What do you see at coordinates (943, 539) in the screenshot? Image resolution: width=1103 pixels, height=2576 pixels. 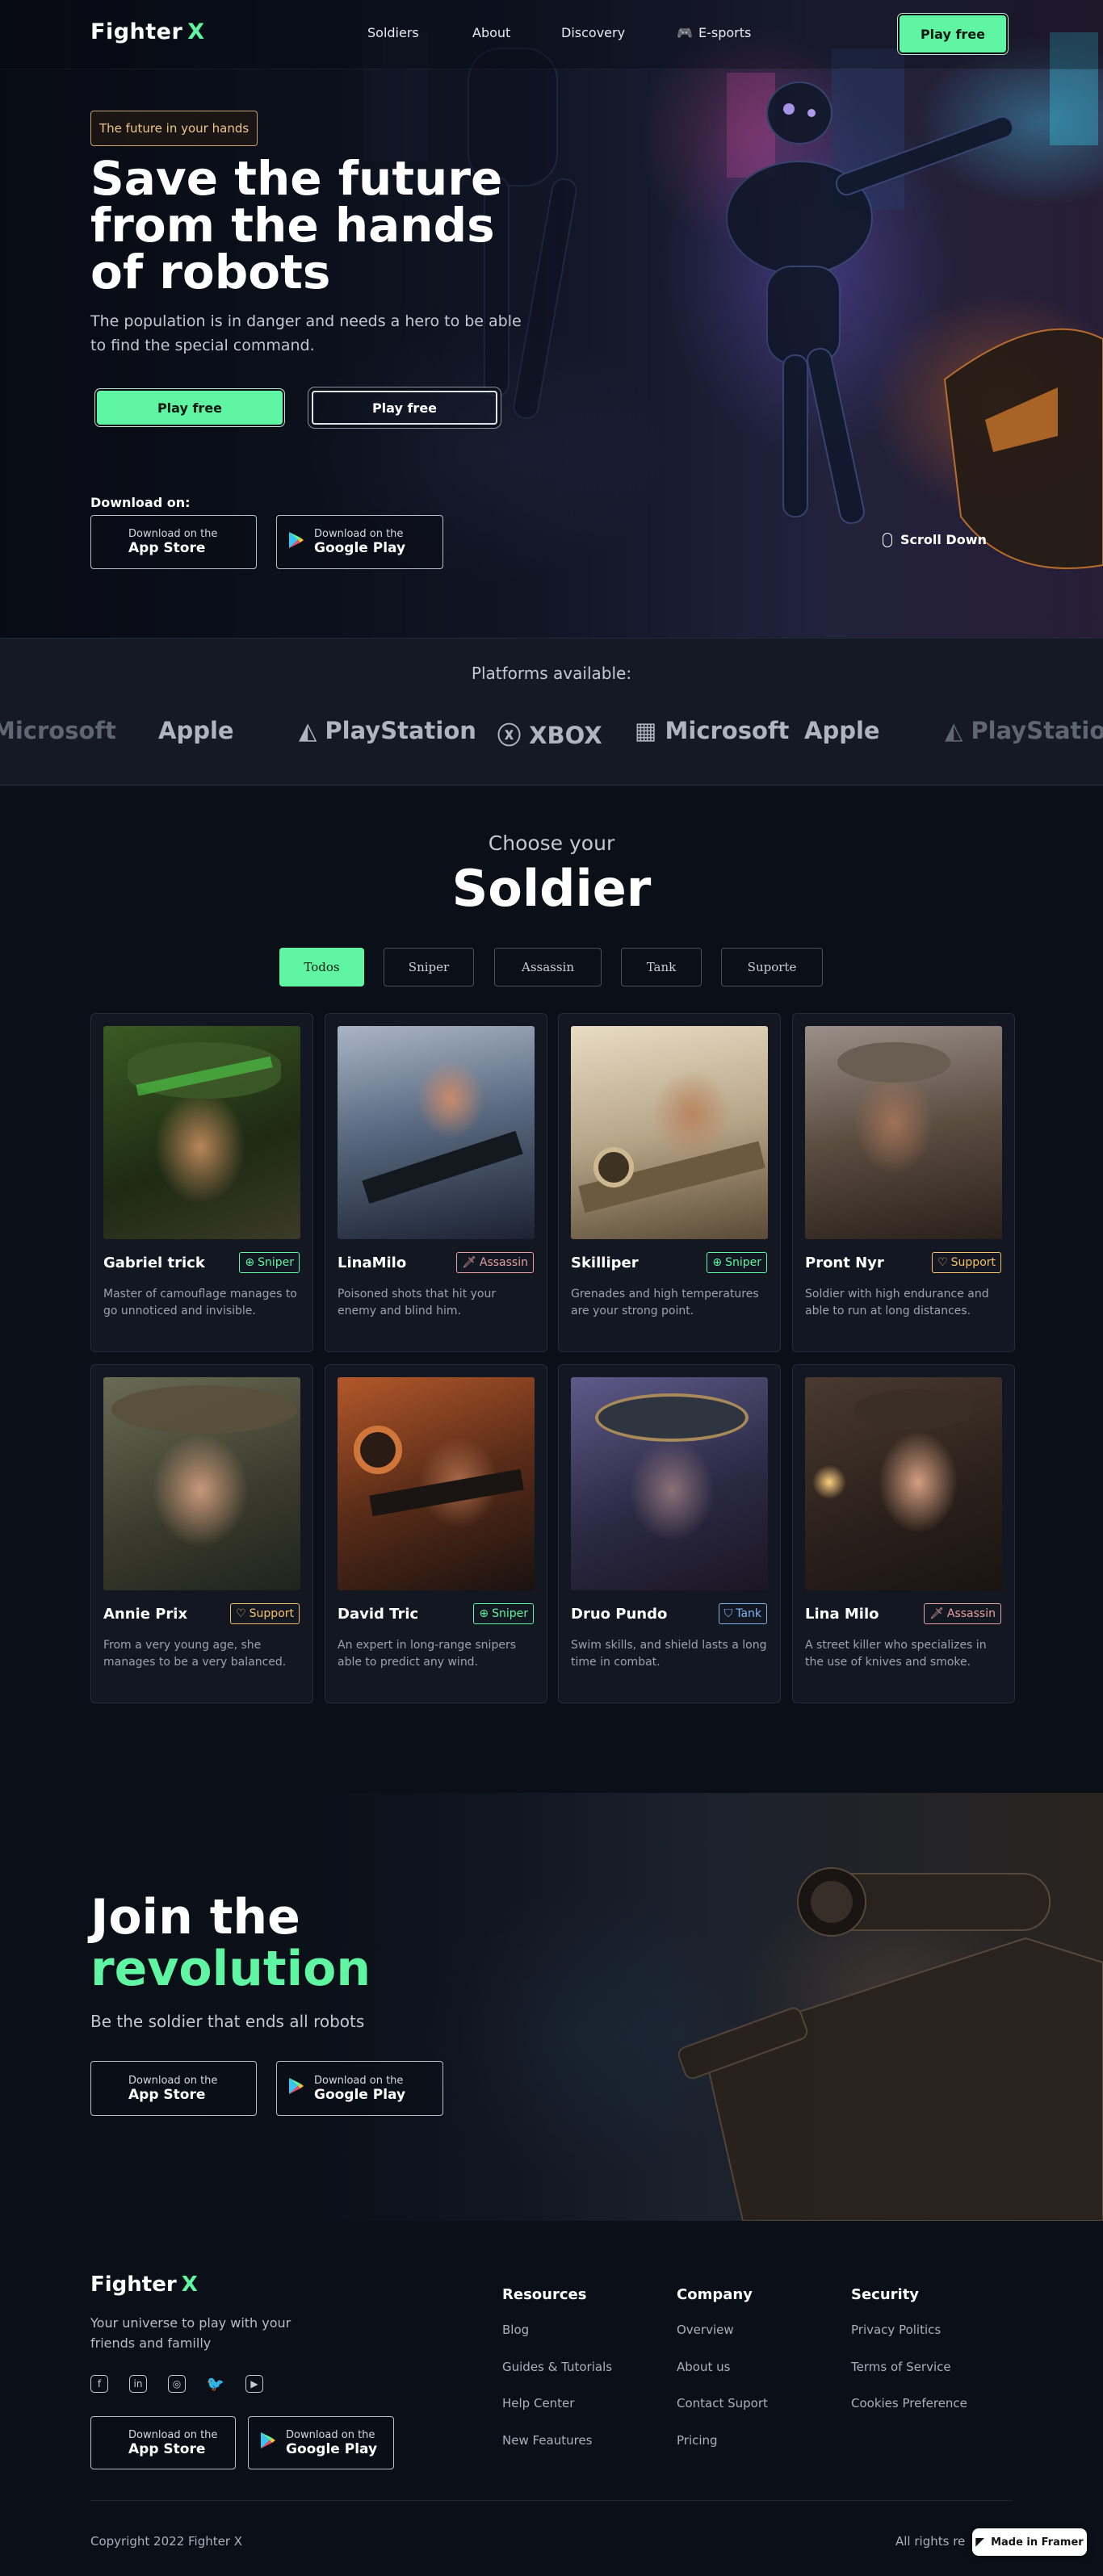 I see `scroll-down-label: Scroll Down` at bounding box center [943, 539].